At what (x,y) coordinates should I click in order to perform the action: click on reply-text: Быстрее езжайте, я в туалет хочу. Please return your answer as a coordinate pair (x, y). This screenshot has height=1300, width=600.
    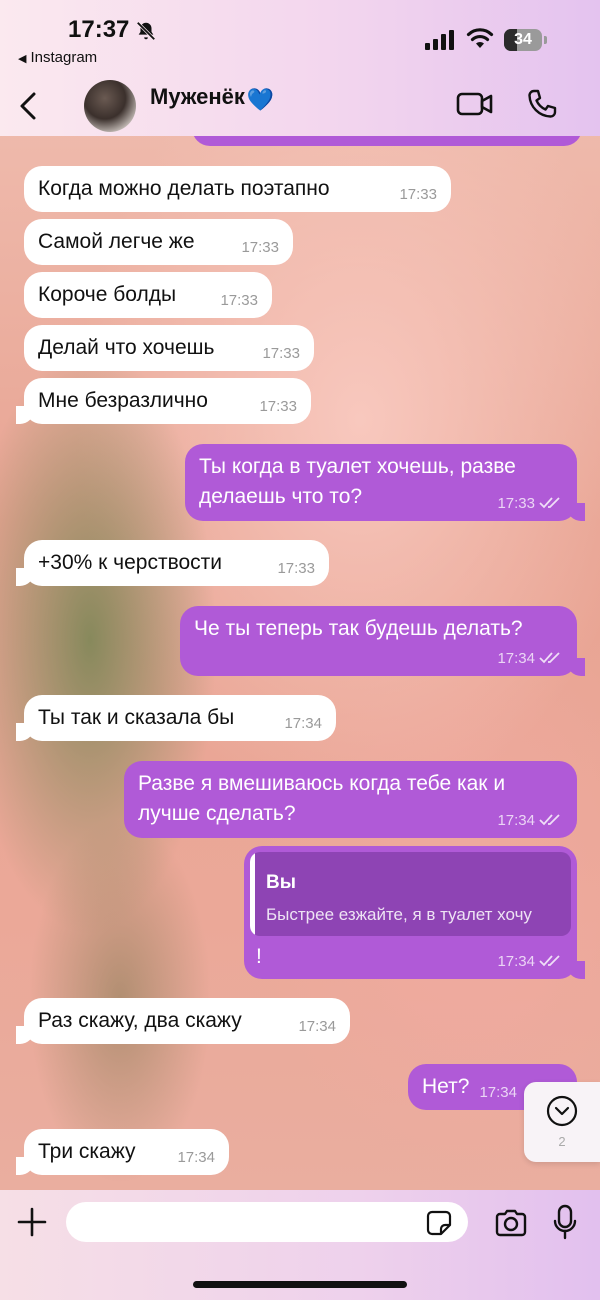
    Looking at the image, I should click on (399, 914).